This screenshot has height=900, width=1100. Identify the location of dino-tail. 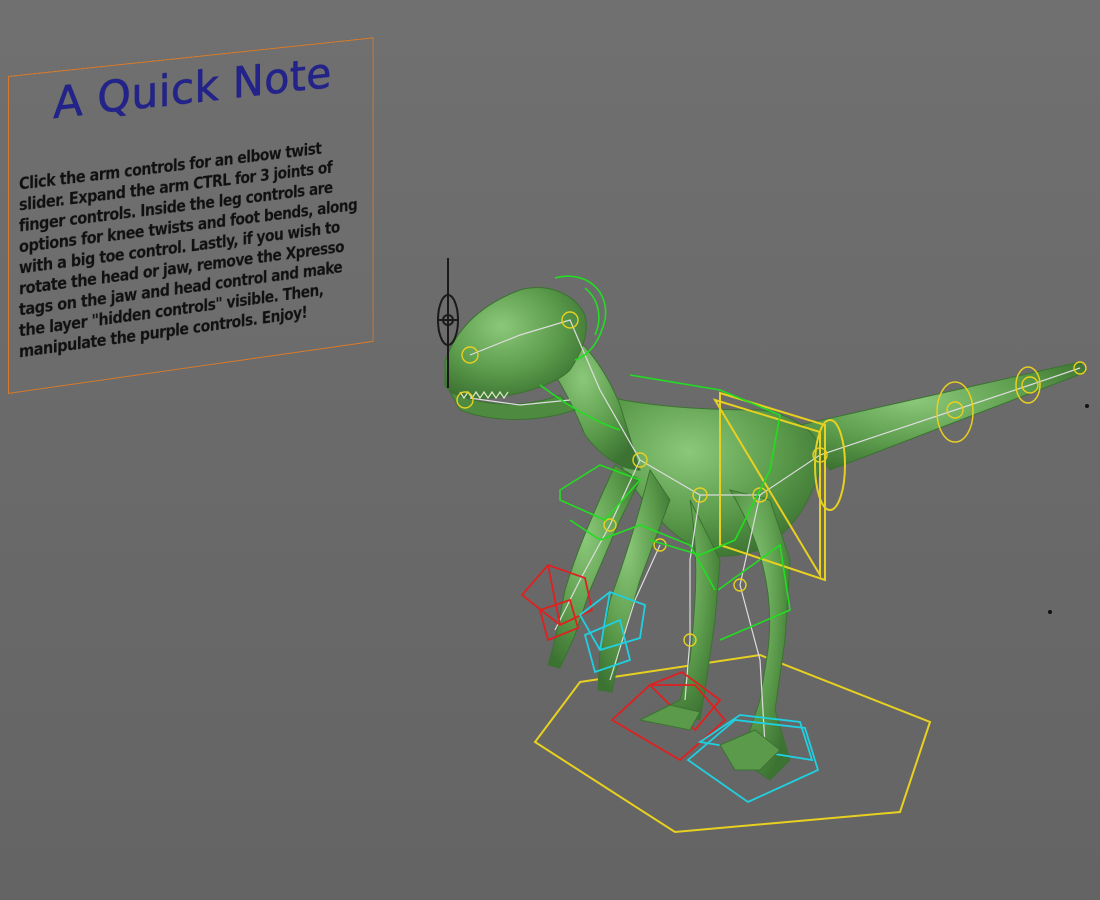
(943, 416).